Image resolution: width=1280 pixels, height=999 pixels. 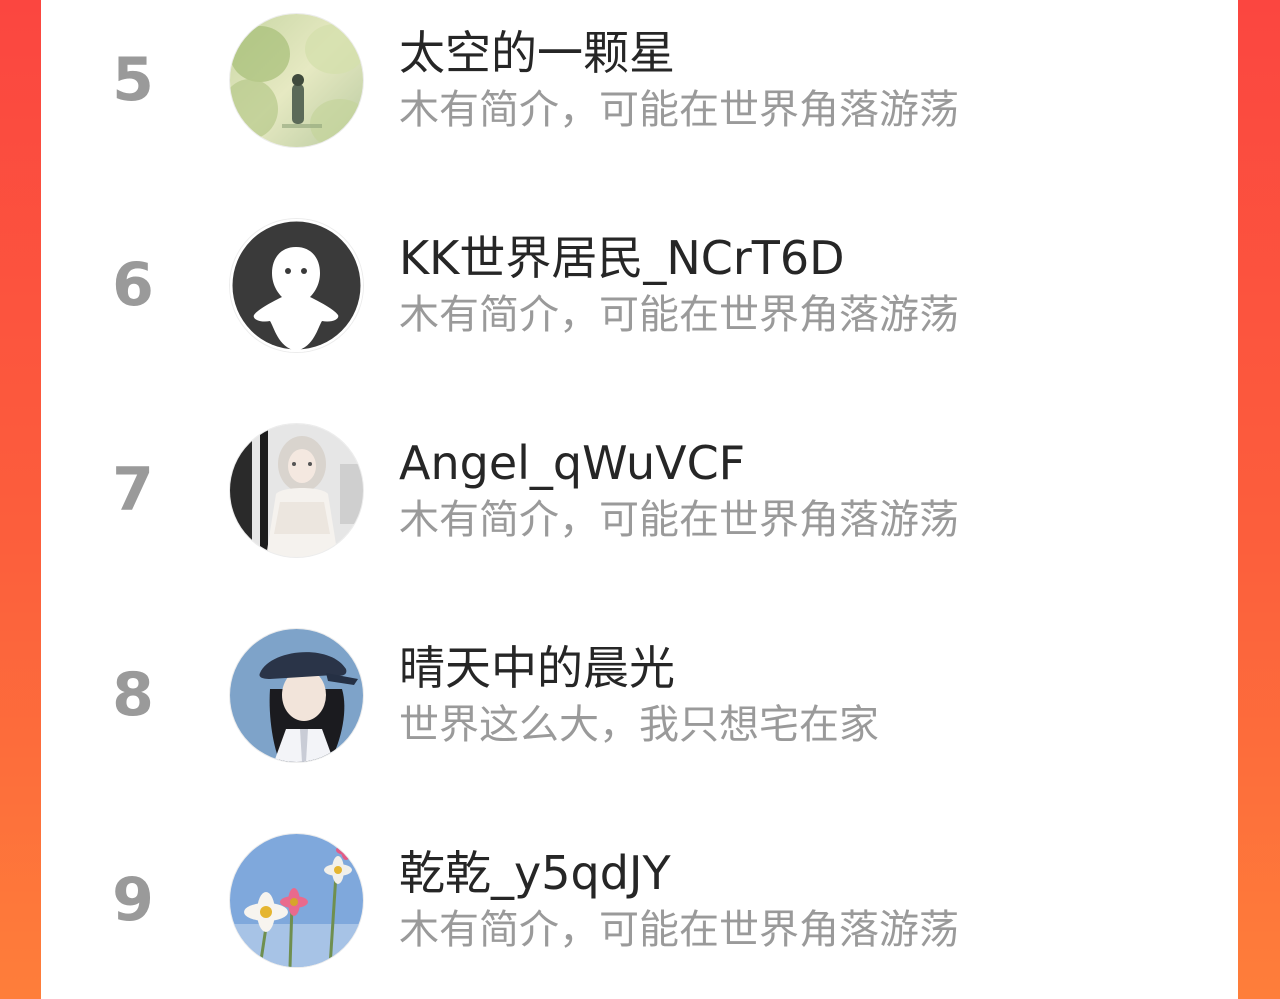 I want to click on landscape-painting-avatar, so click(x=296, y=80).